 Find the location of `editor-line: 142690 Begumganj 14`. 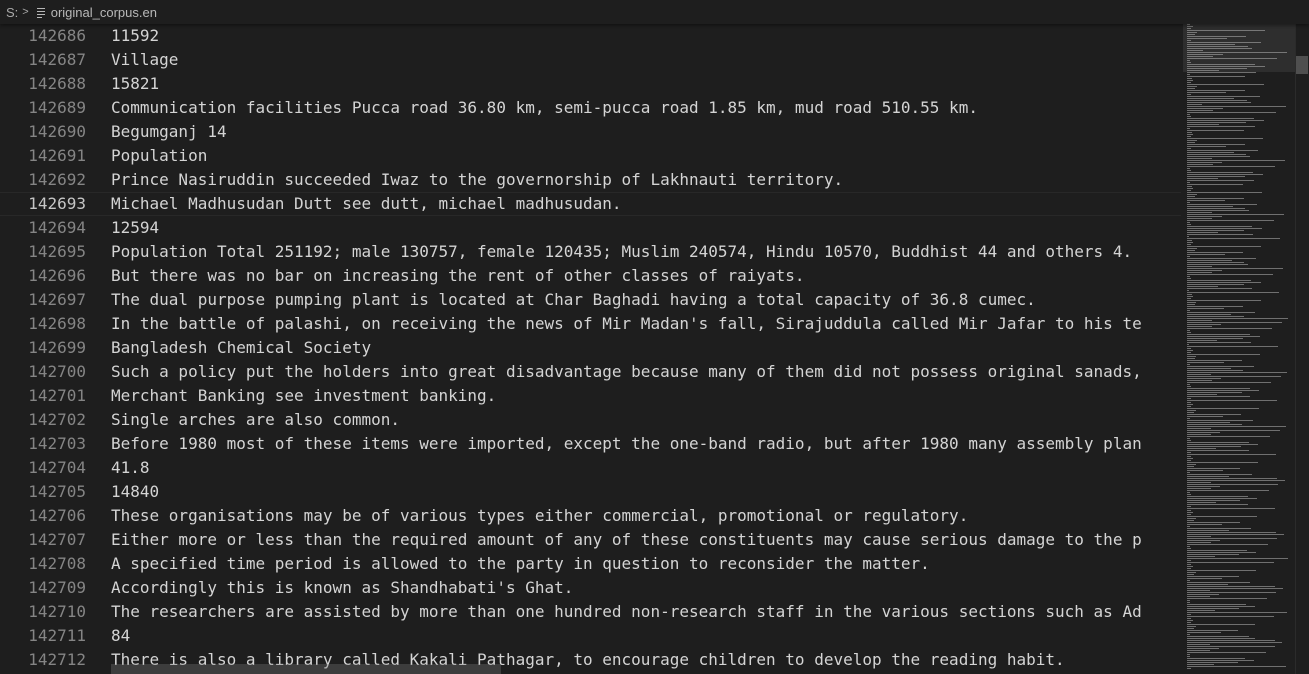

editor-line: 142690 Begumganj 14 is located at coordinates (590, 132).